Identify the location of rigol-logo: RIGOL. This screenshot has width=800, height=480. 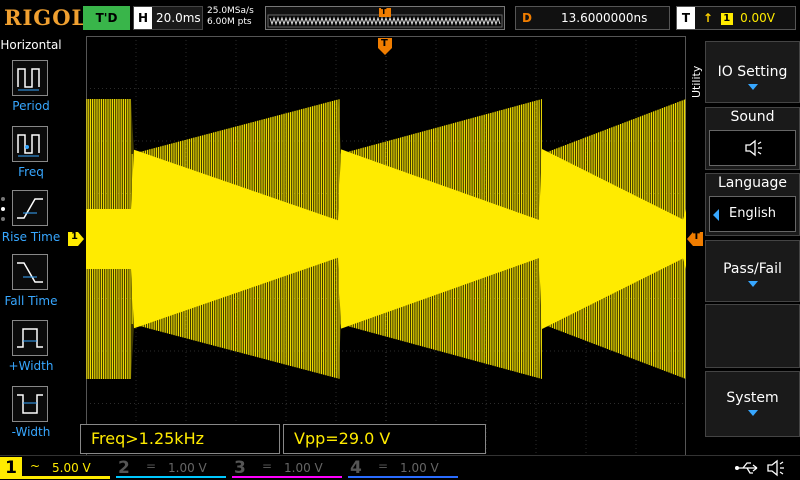
(46, 17).